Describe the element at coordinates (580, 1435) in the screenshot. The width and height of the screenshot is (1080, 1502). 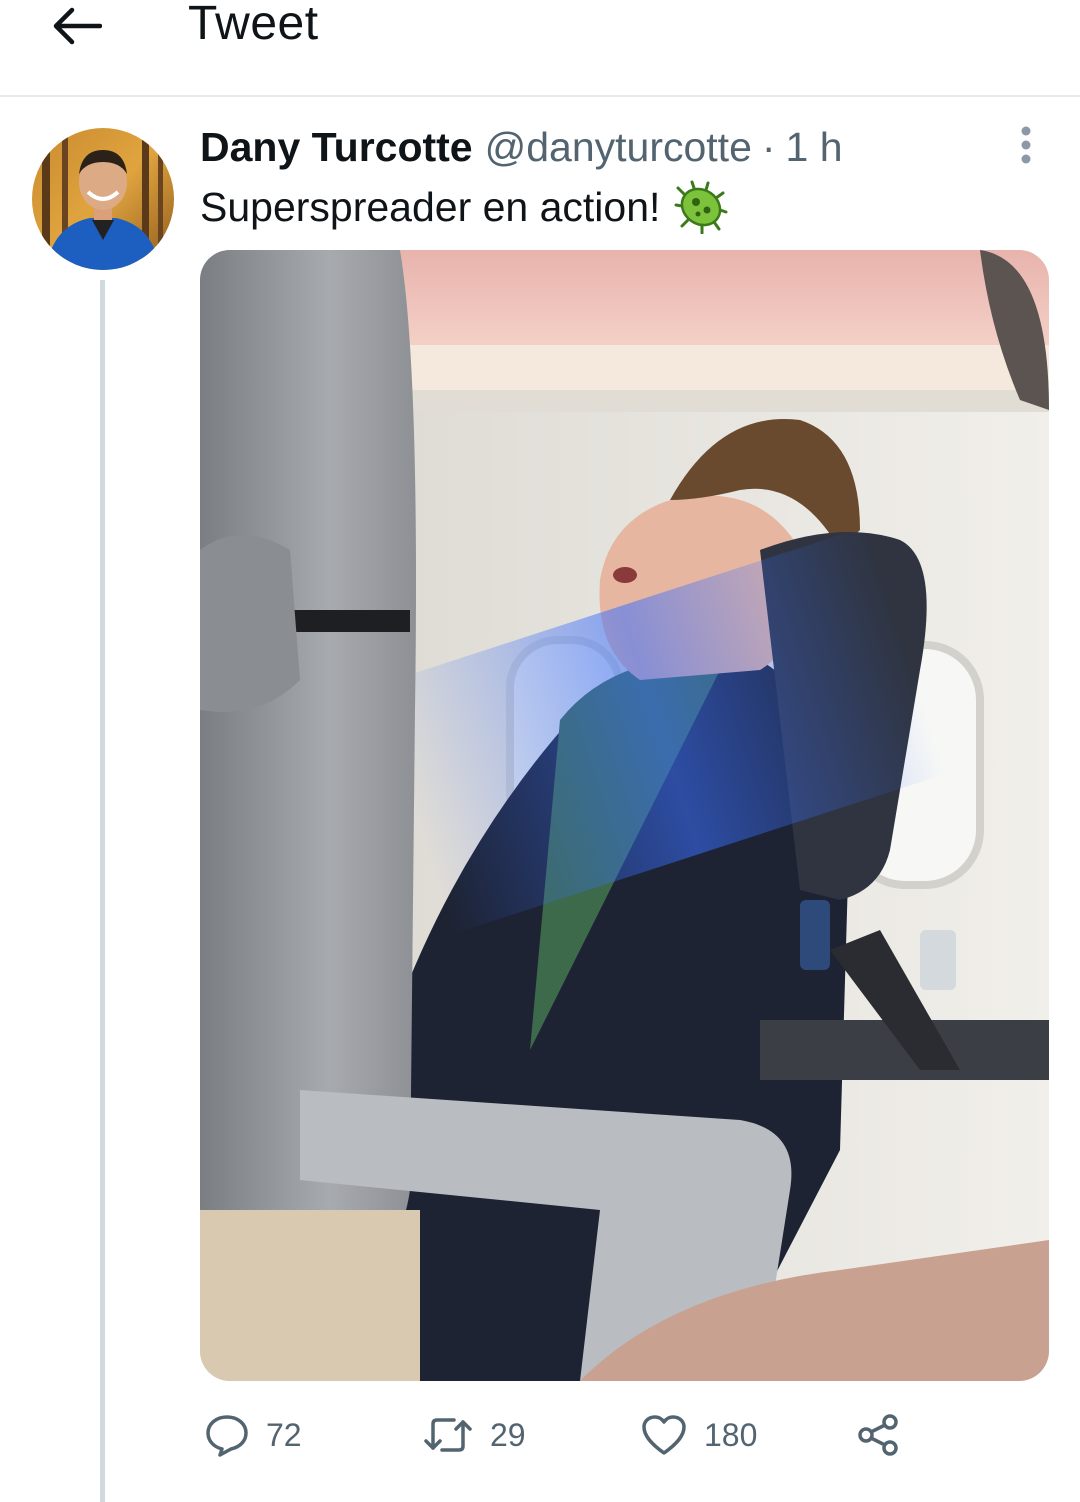
I see `tweet-action-bar: 72 29 180` at that location.